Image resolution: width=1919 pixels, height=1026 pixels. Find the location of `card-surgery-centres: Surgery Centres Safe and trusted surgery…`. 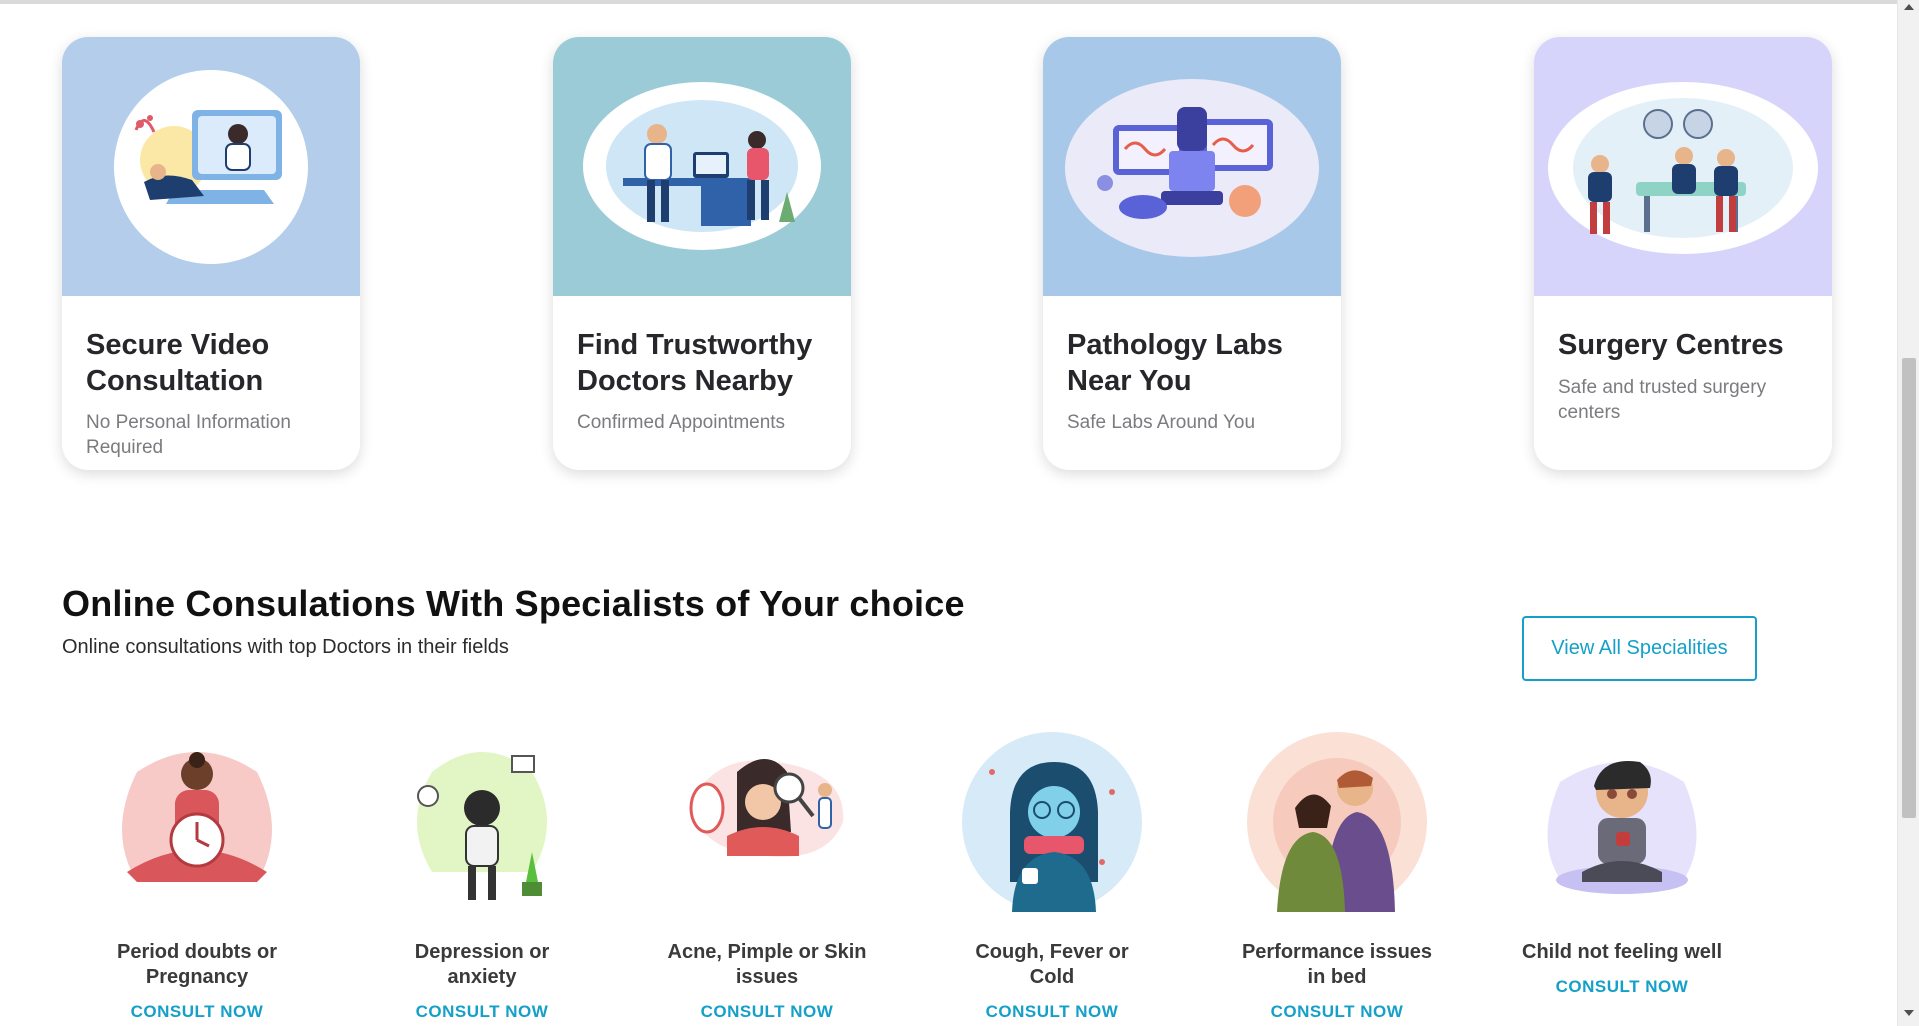

card-surgery-centres: Surgery Centres Safe and trusted surgery… is located at coordinates (1683, 253).